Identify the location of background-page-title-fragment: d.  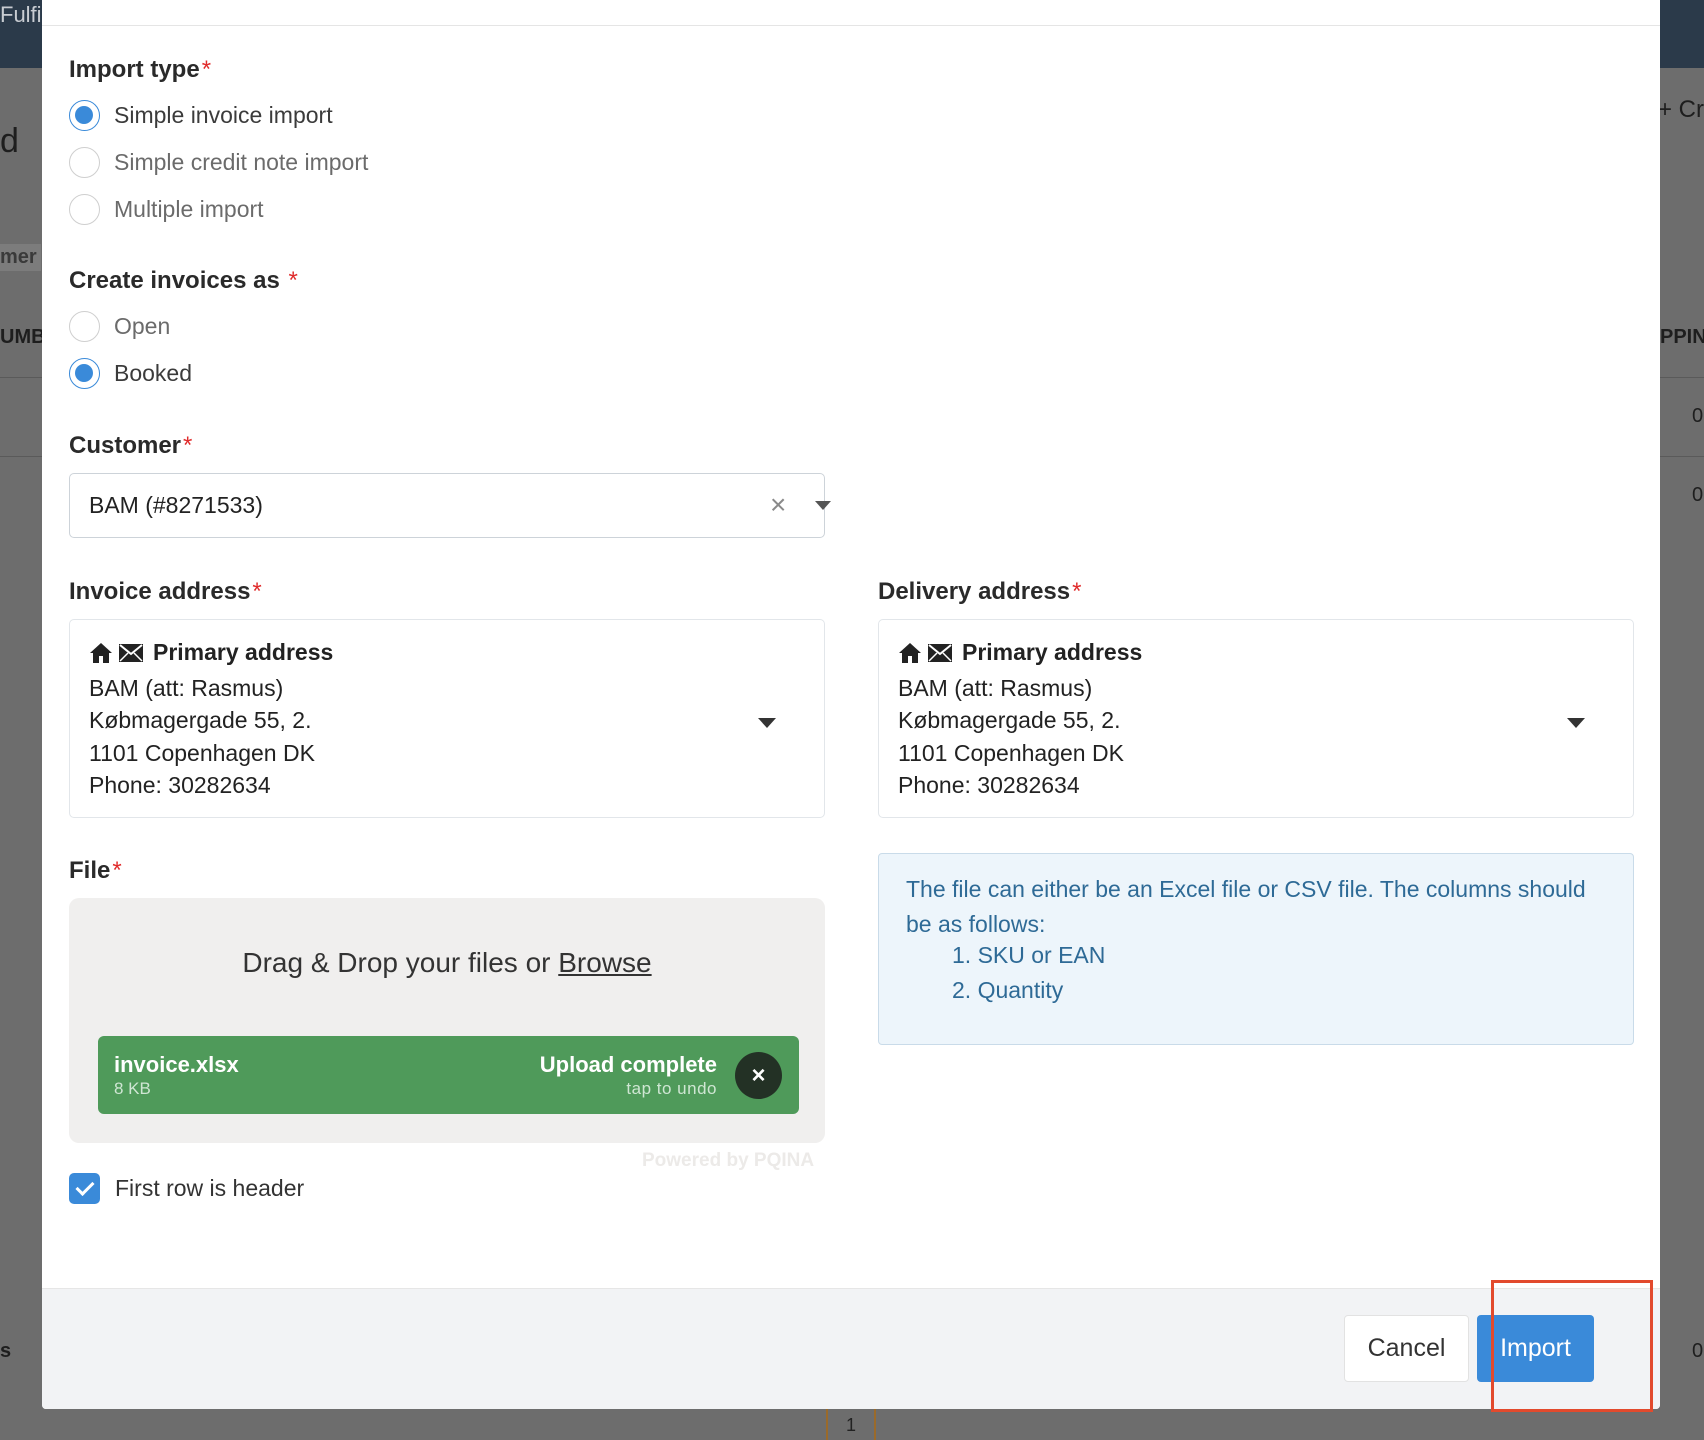
(9, 141).